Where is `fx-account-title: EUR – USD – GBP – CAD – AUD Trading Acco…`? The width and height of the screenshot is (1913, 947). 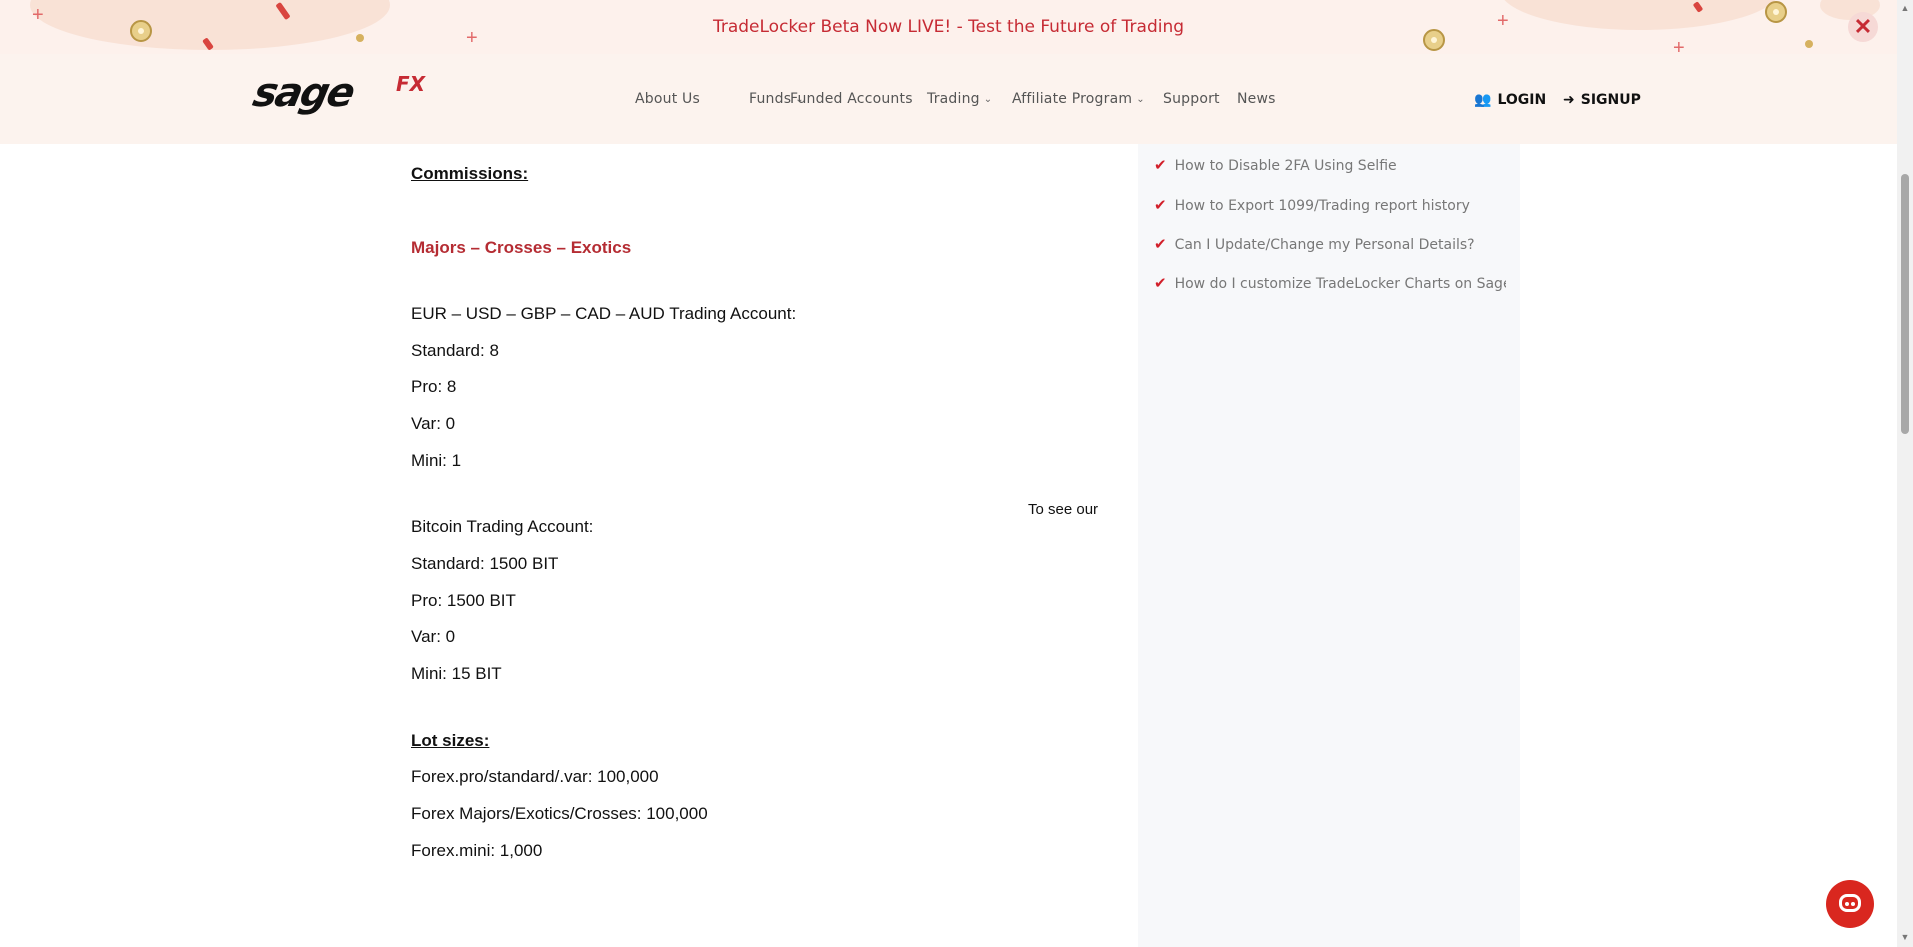 fx-account-title: EUR – USD – GBP – CAD – AUD Trading Acco… is located at coordinates (604, 313).